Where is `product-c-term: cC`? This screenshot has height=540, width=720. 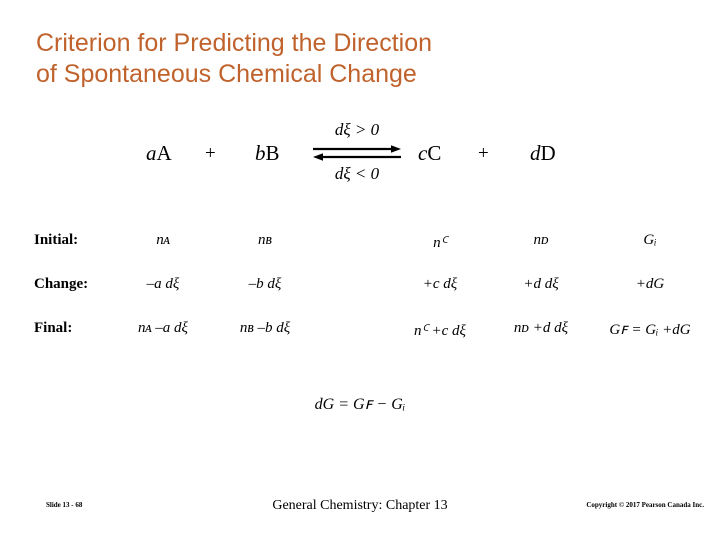
product-c-term: cC is located at coordinates (429, 153).